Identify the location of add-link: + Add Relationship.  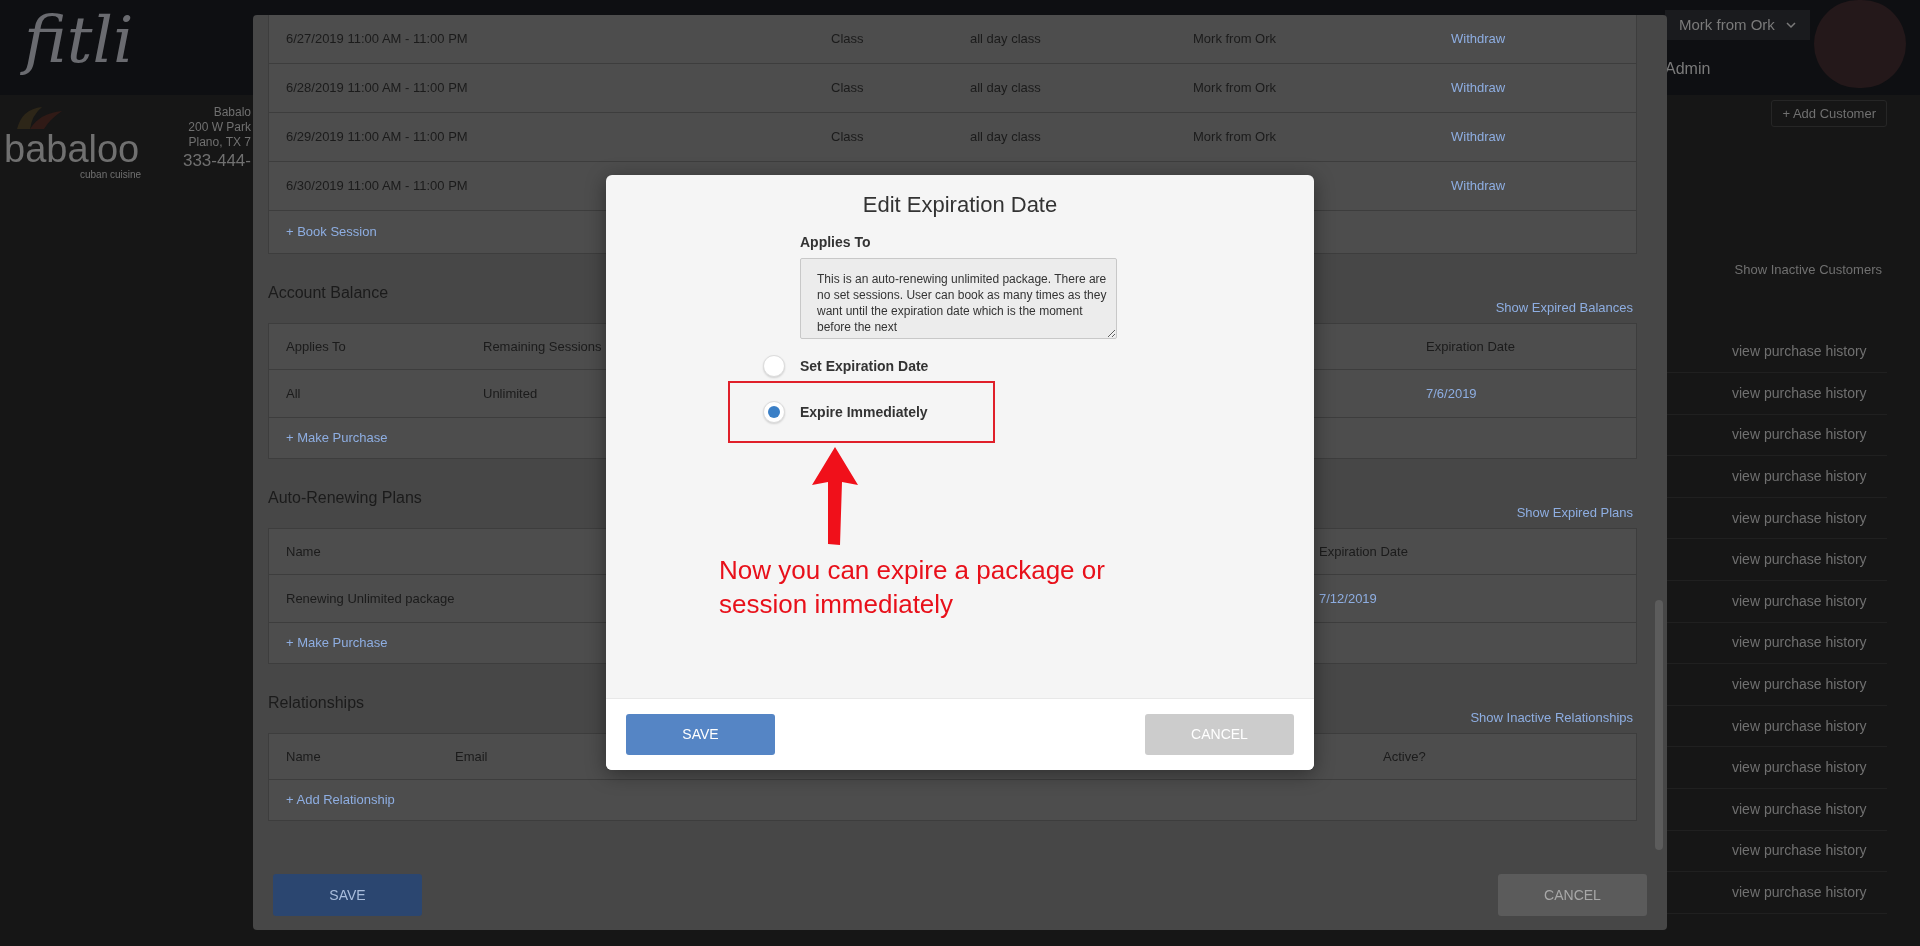
(340, 800).